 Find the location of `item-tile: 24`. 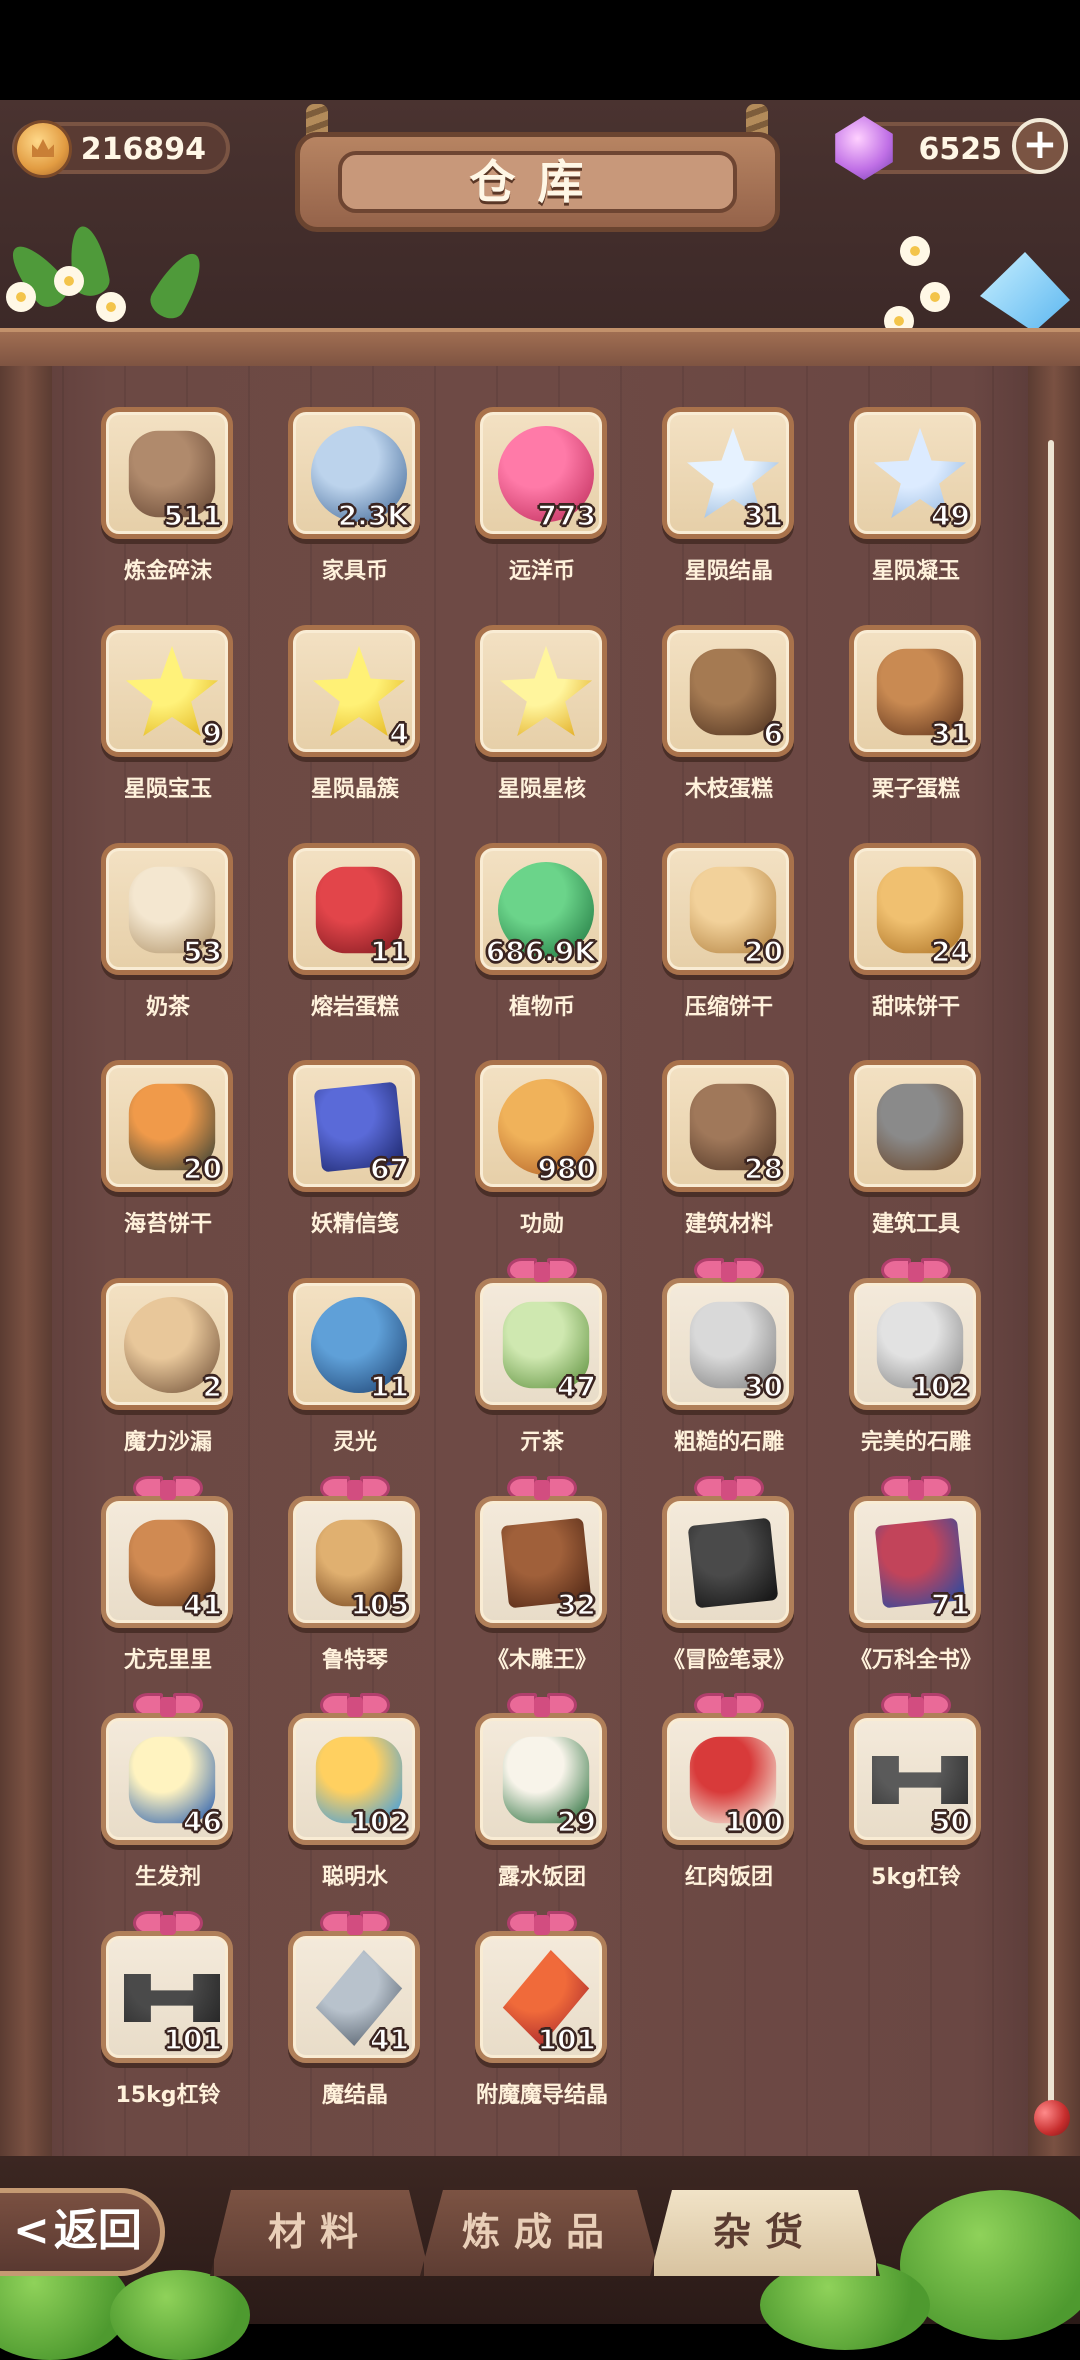

item-tile: 24 is located at coordinates (915, 909).